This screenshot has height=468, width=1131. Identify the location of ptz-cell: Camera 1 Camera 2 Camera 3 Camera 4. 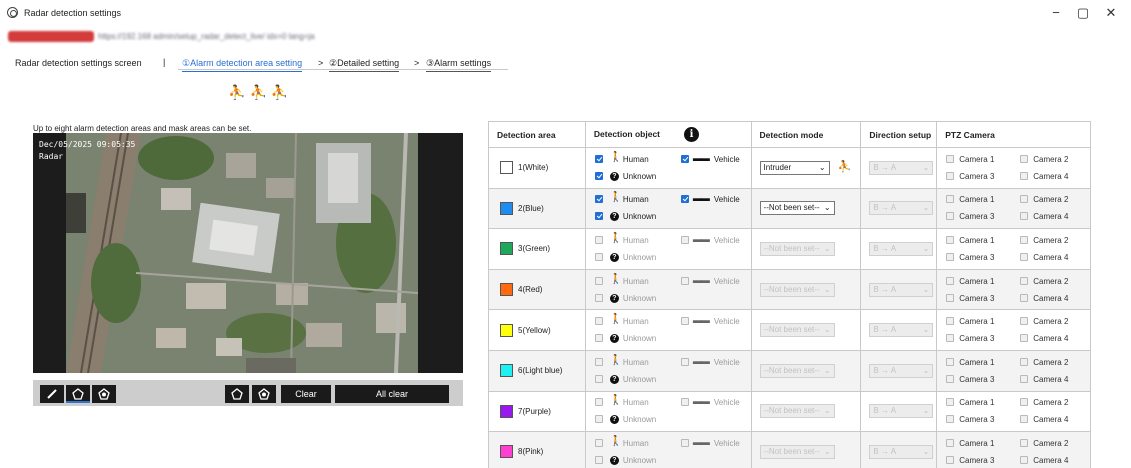
(1013, 249).